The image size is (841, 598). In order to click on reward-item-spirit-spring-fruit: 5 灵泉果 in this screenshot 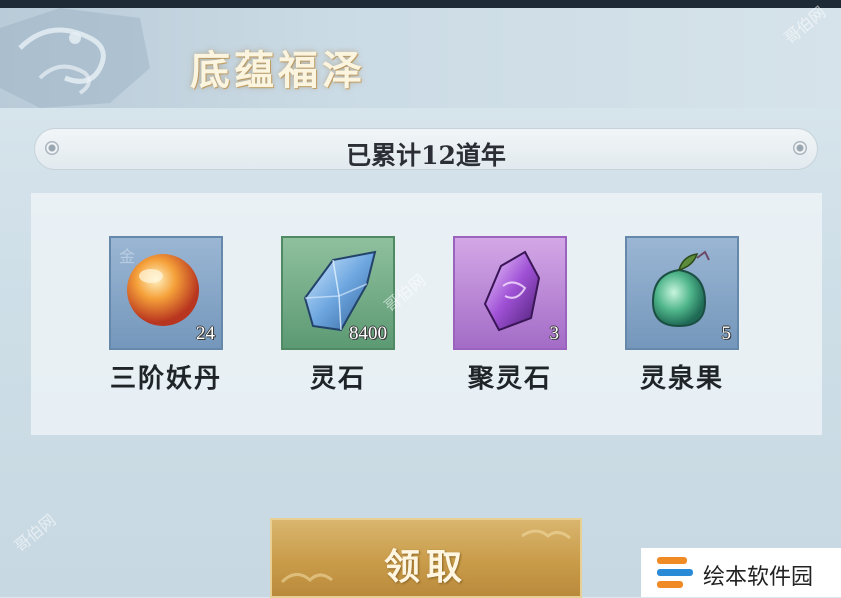, I will do `click(682, 315)`.